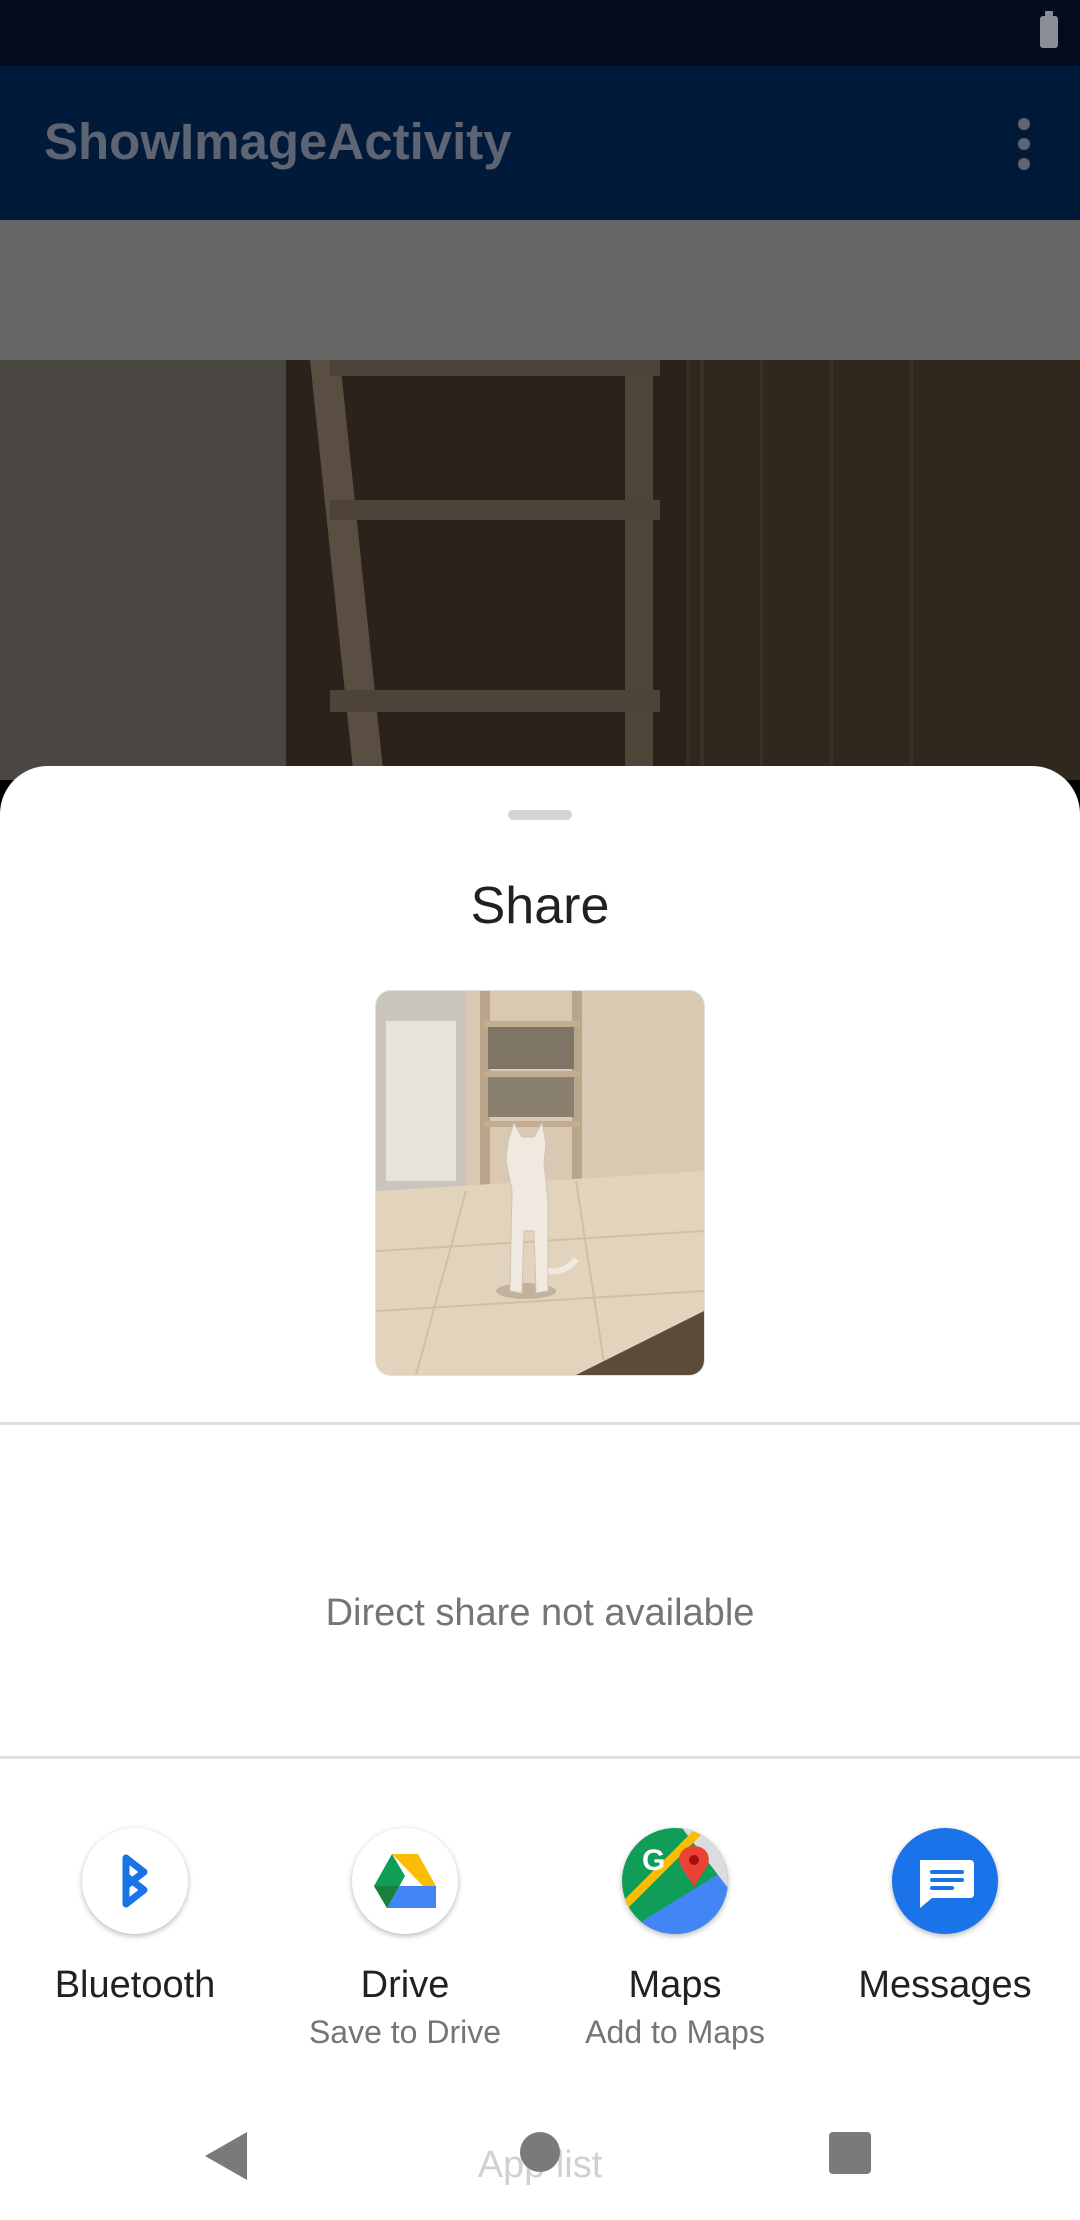 This screenshot has height=2220, width=1080. Describe the element at coordinates (653, 1860) in the screenshot. I see `svg-text: G` at that location.